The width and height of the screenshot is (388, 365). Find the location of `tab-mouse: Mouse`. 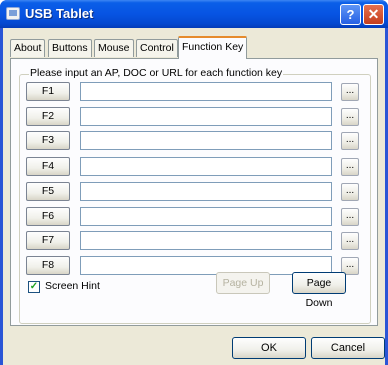

tab-mouse: Mouse is located at coordinates (114, 48).